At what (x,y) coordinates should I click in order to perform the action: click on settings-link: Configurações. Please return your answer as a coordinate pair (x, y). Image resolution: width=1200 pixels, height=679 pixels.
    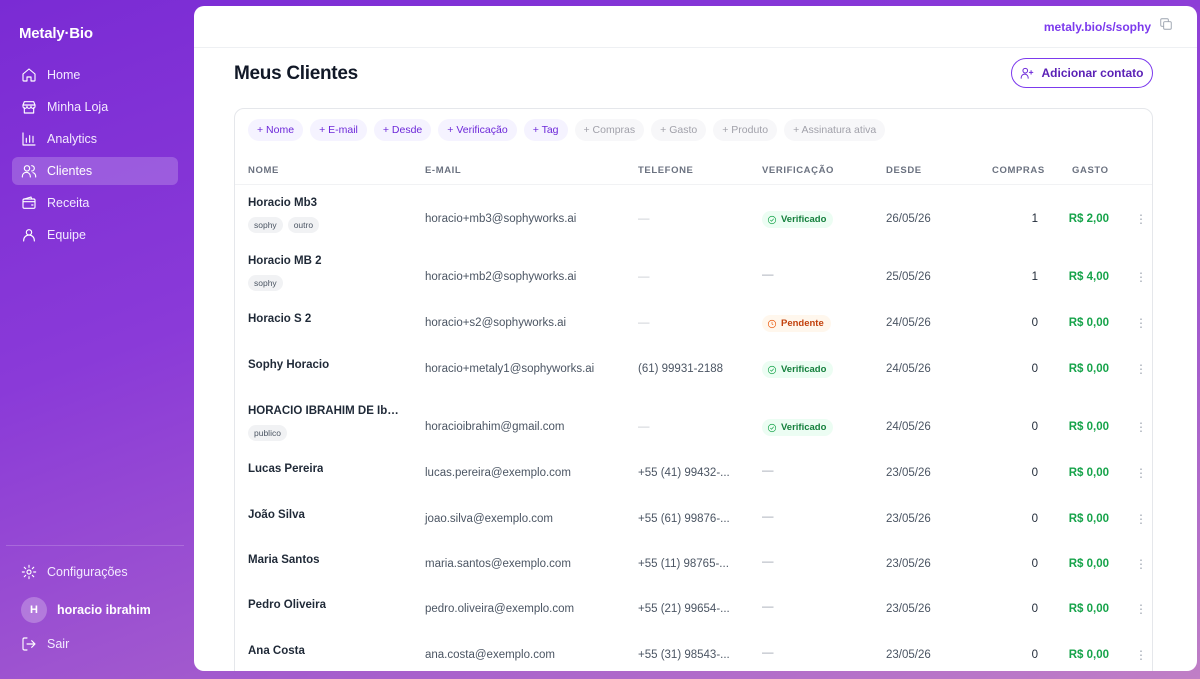
    Looking at the image, I should click on (74, 572).